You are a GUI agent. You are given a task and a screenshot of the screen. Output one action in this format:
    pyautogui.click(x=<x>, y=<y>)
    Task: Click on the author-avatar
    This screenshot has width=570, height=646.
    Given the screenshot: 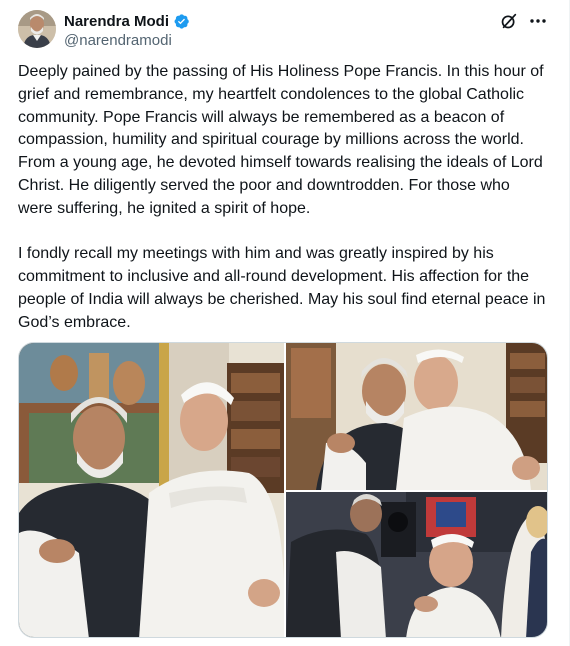 What is the action you would take?
    pyautogui.click(x=37, y=29)
    